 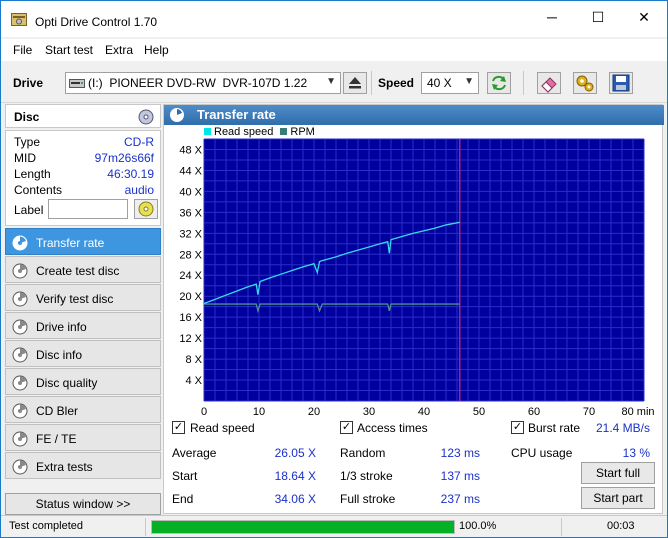 I want to click on disc-mid-value: 97m26s66f, so click(x=124, y=158).